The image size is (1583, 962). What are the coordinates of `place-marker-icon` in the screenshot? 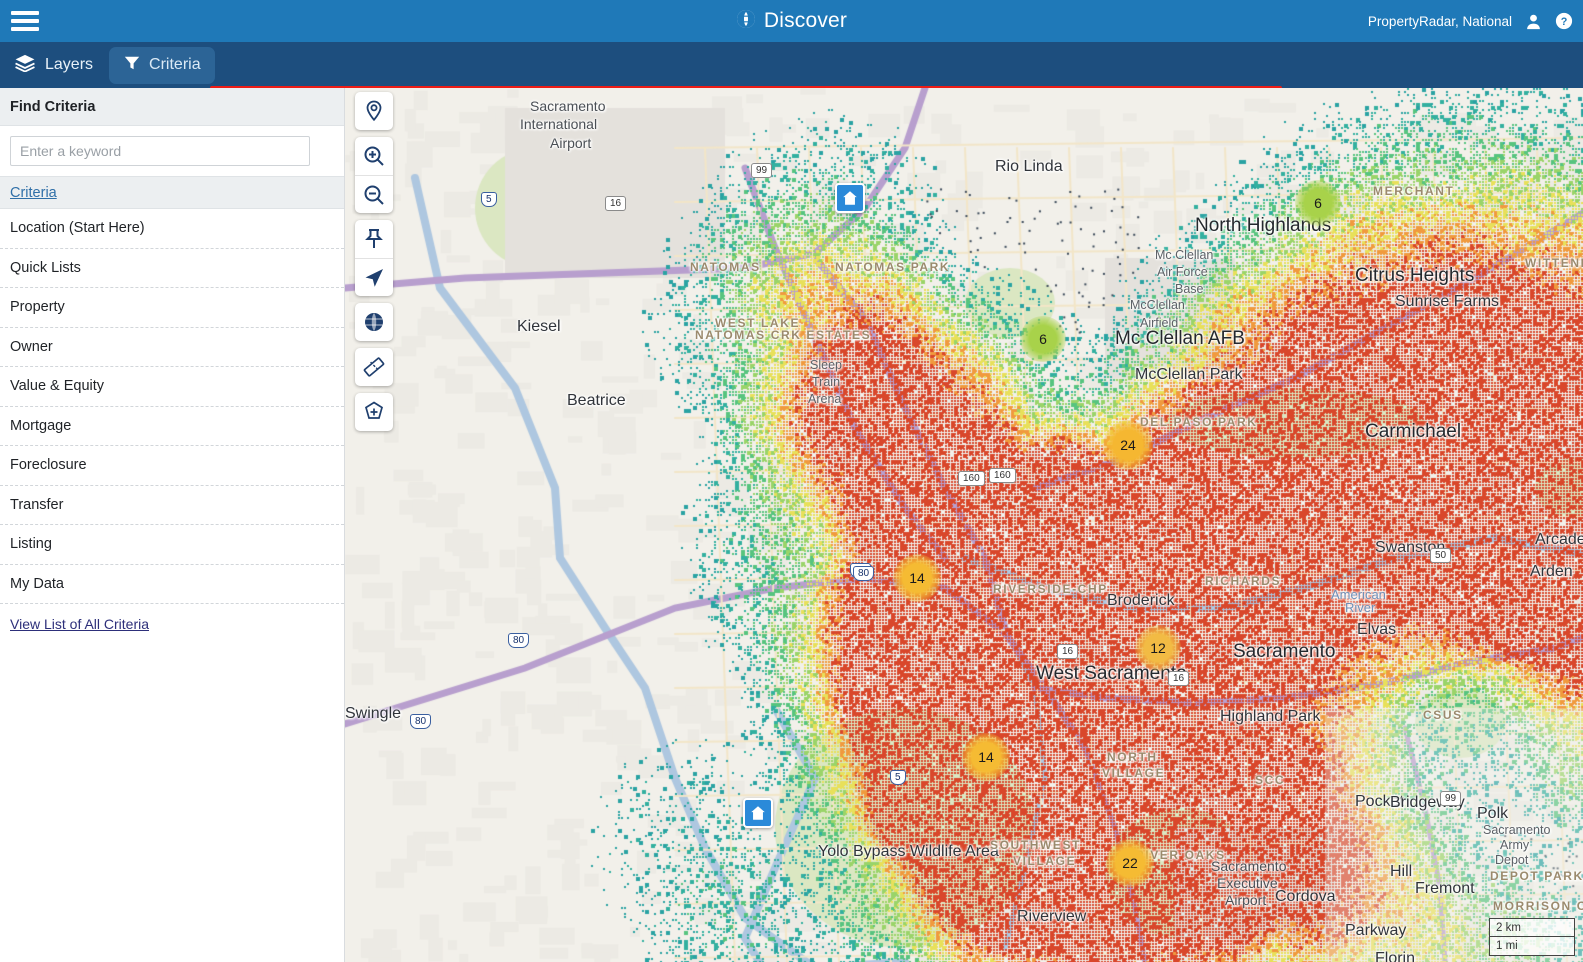 It's located at (374, 111).